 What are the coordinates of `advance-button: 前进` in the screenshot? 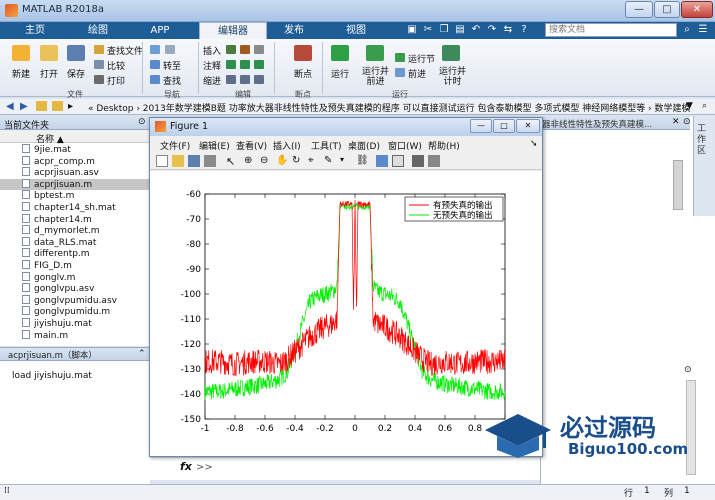 It's located at (417, 73).